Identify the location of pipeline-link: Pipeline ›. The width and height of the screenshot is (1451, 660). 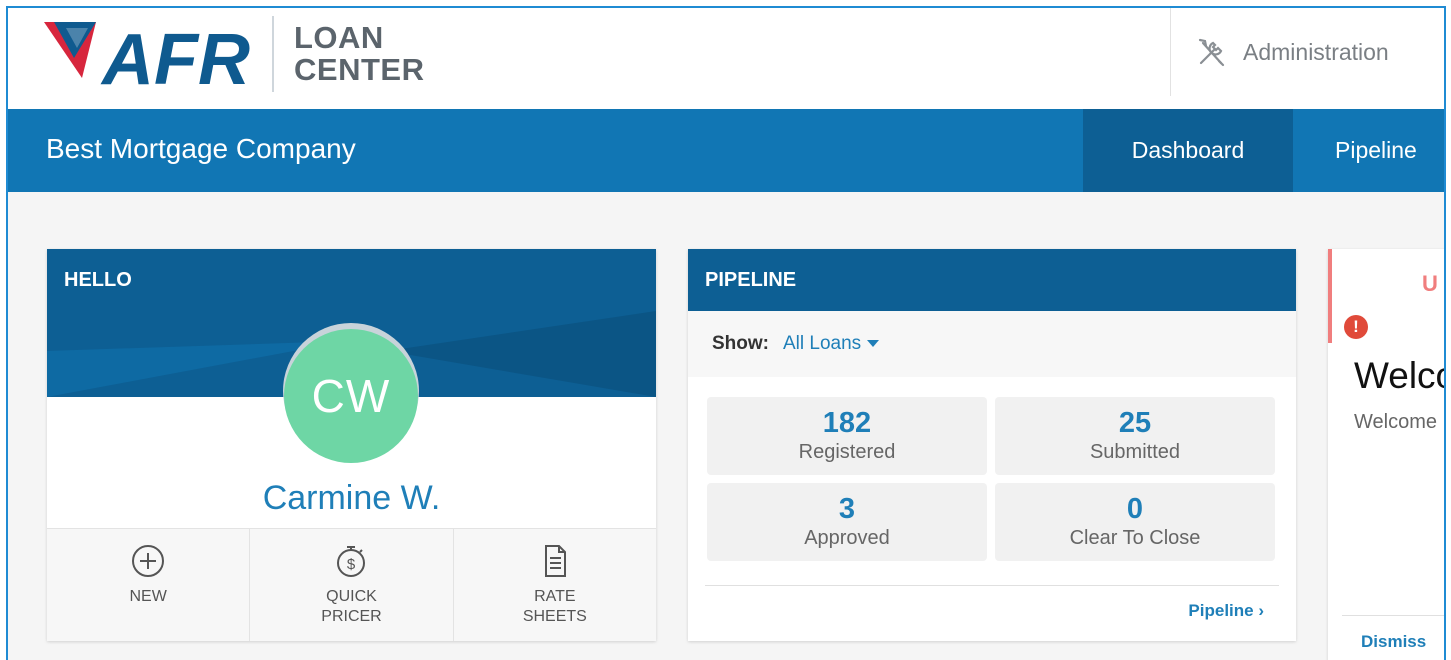
(1226, 611).